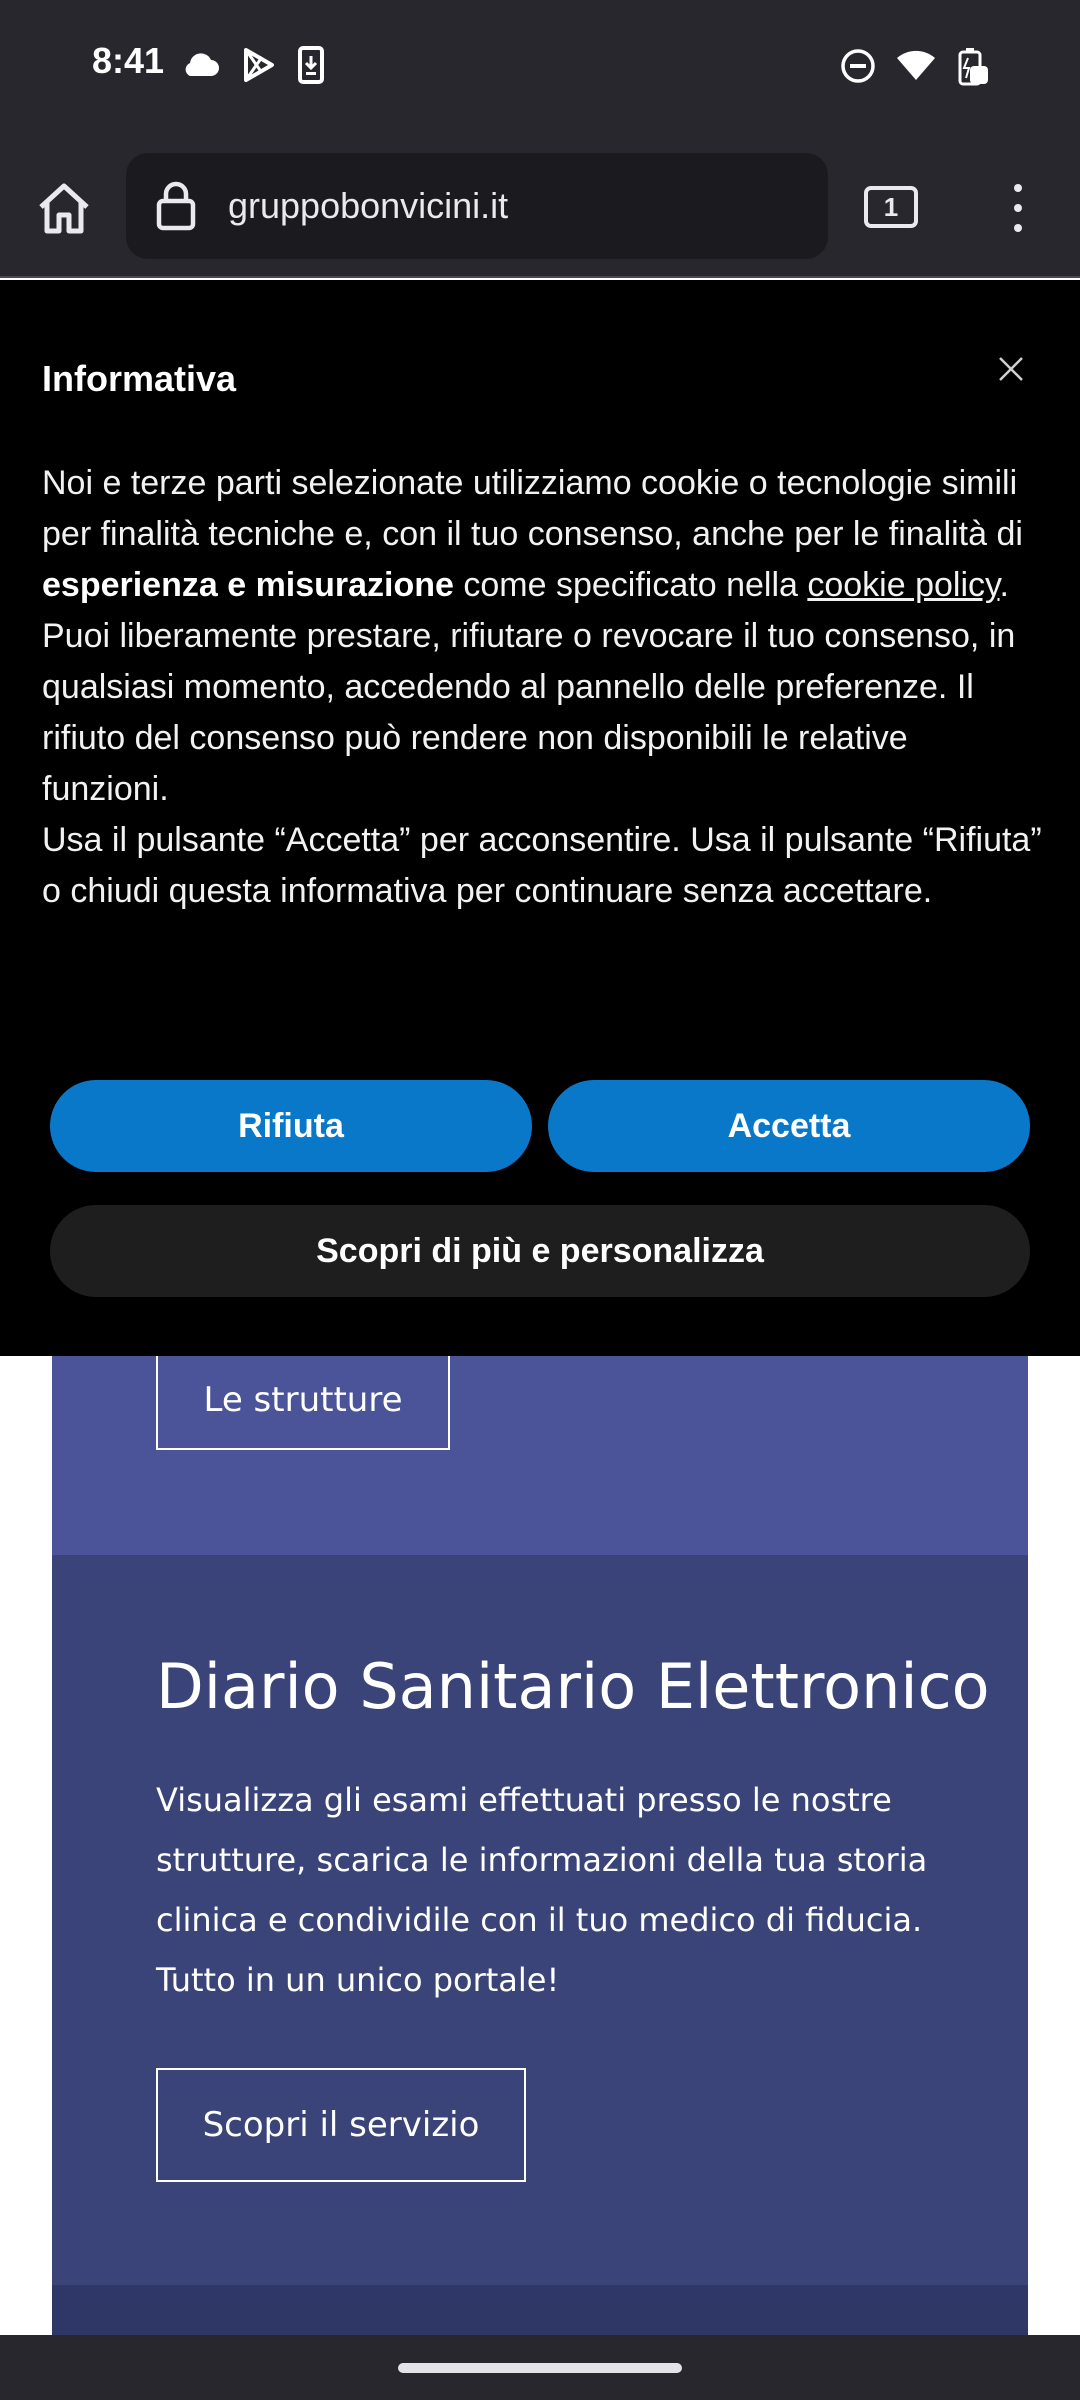 This screenshot has width=1080, height=2400. Describe the element at coordinates (891, 207) in the screenshot. I see `tab-switcher-button: 1` at that location.